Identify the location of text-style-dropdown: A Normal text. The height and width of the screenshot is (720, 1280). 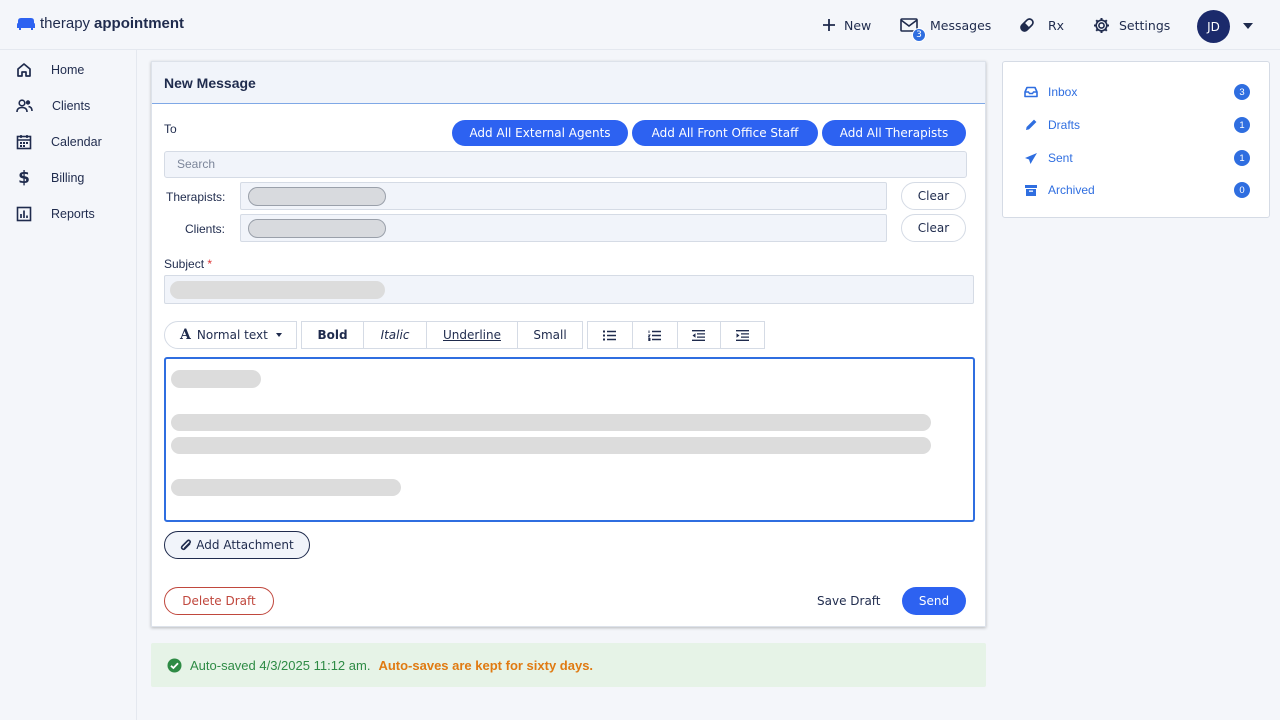
(230, 335).